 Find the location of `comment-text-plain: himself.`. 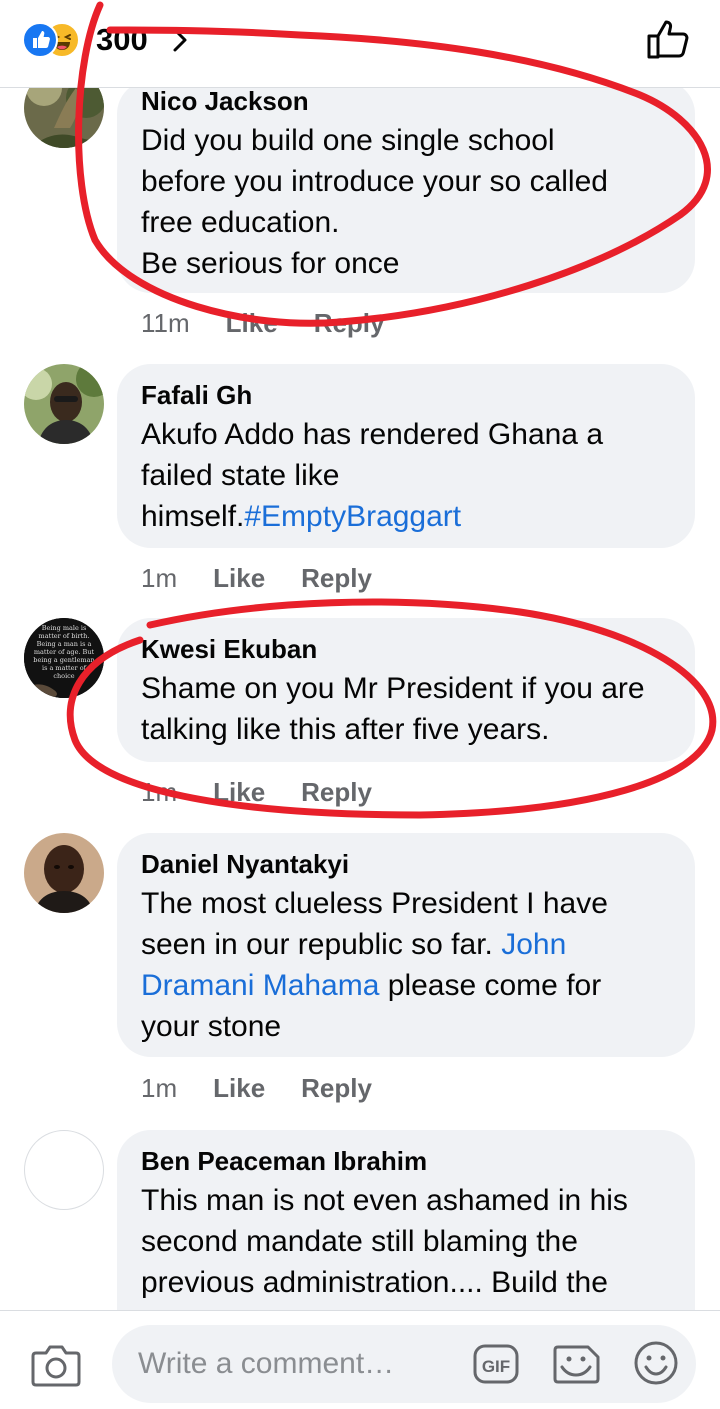

comment-text-plain: himself. is located at coordinates (193, 516).